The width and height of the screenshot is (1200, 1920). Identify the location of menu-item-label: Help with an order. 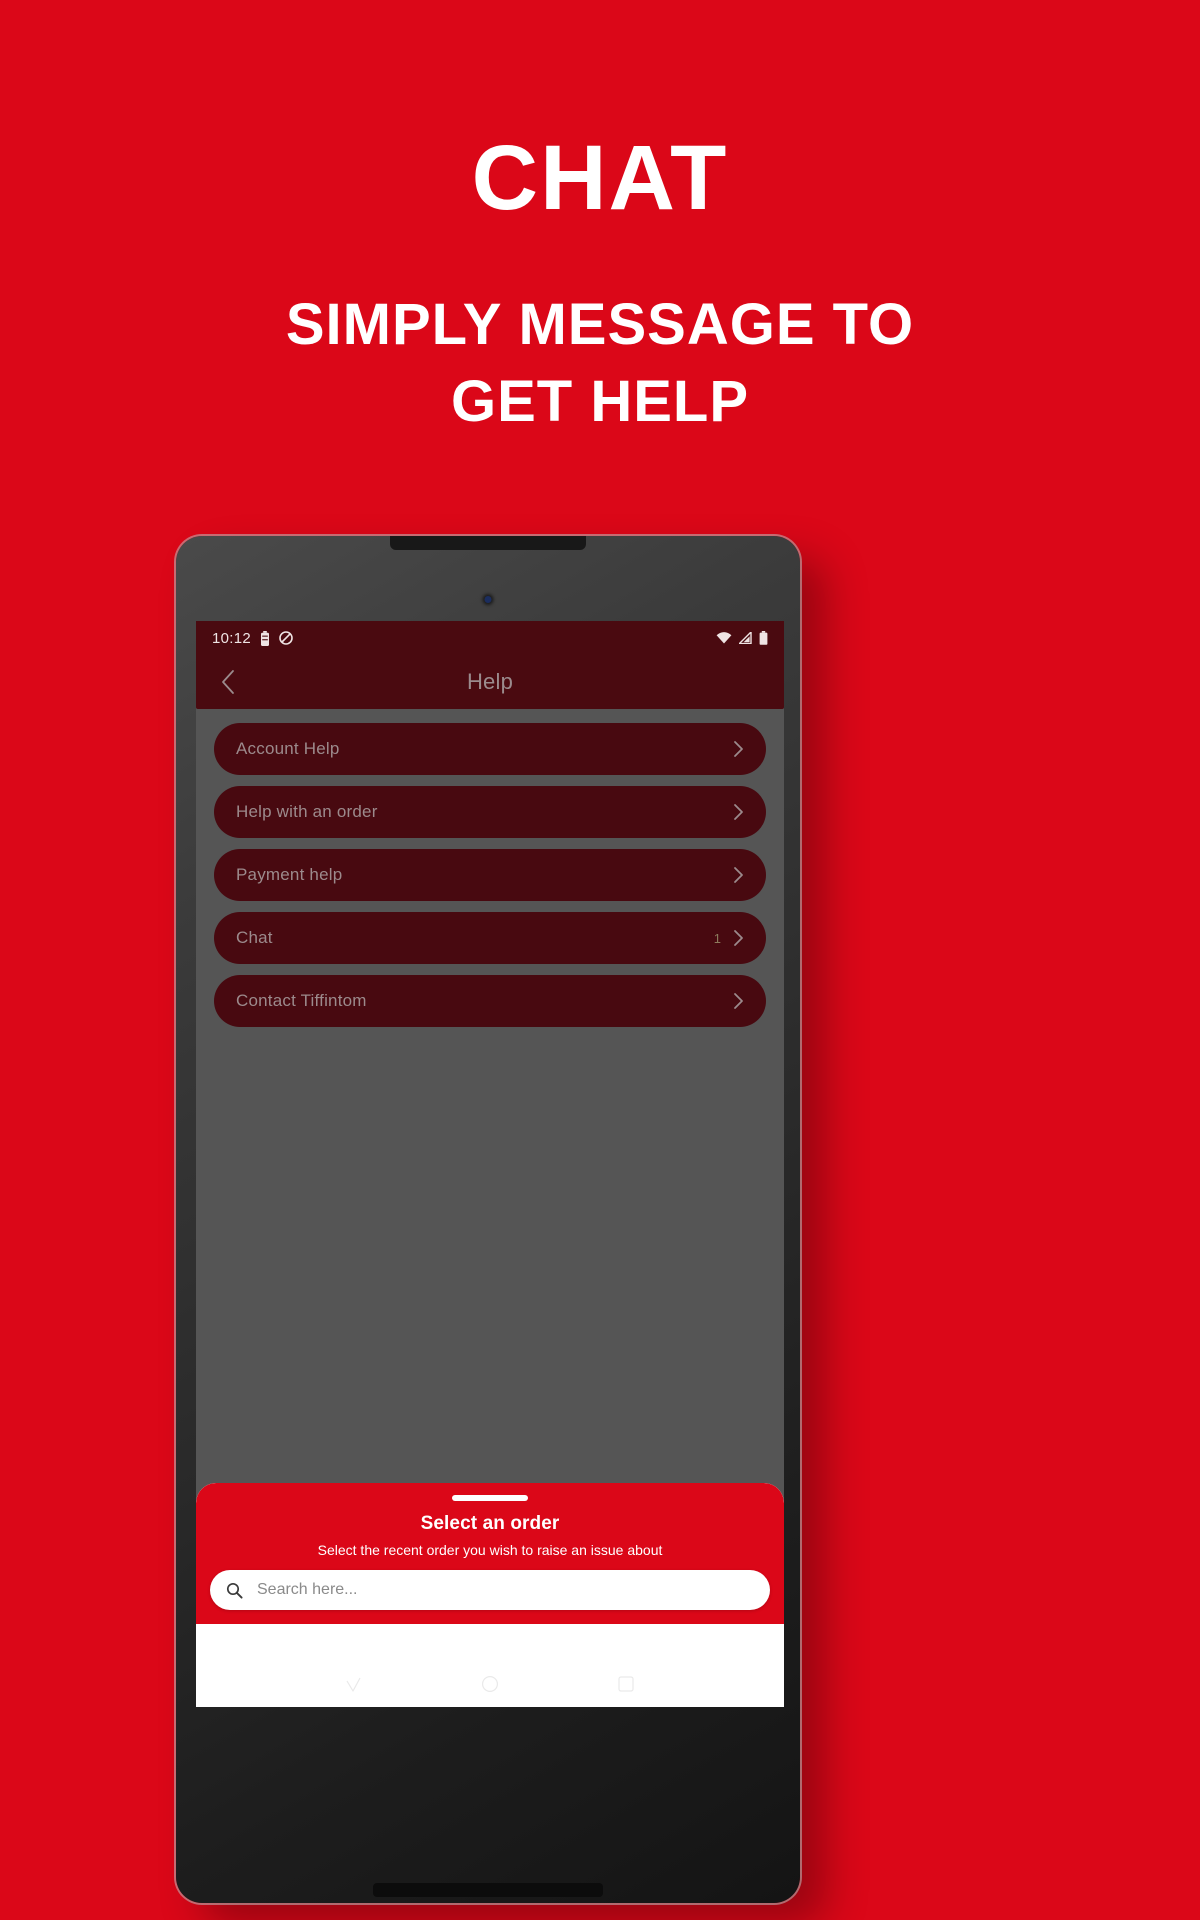
(307, 811).